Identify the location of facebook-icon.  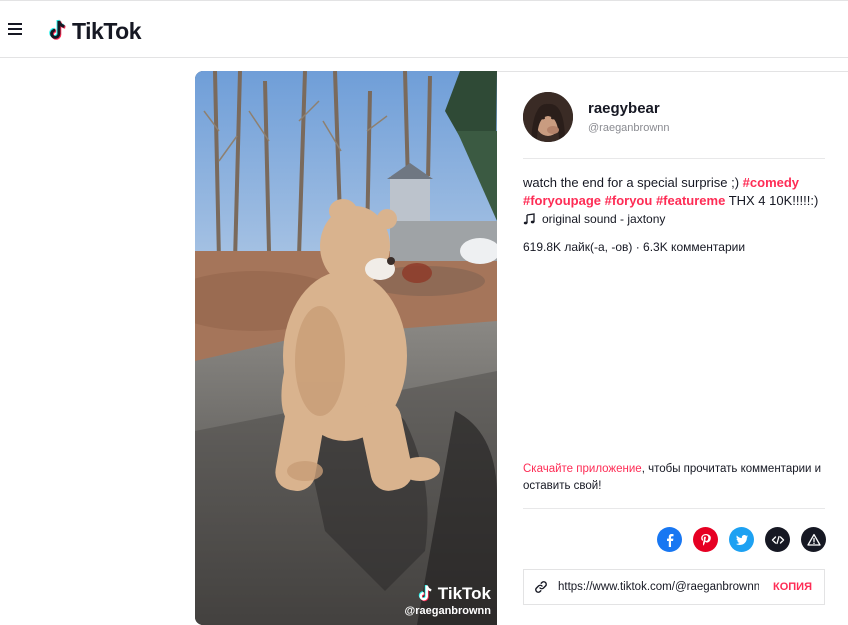
(669, 540).